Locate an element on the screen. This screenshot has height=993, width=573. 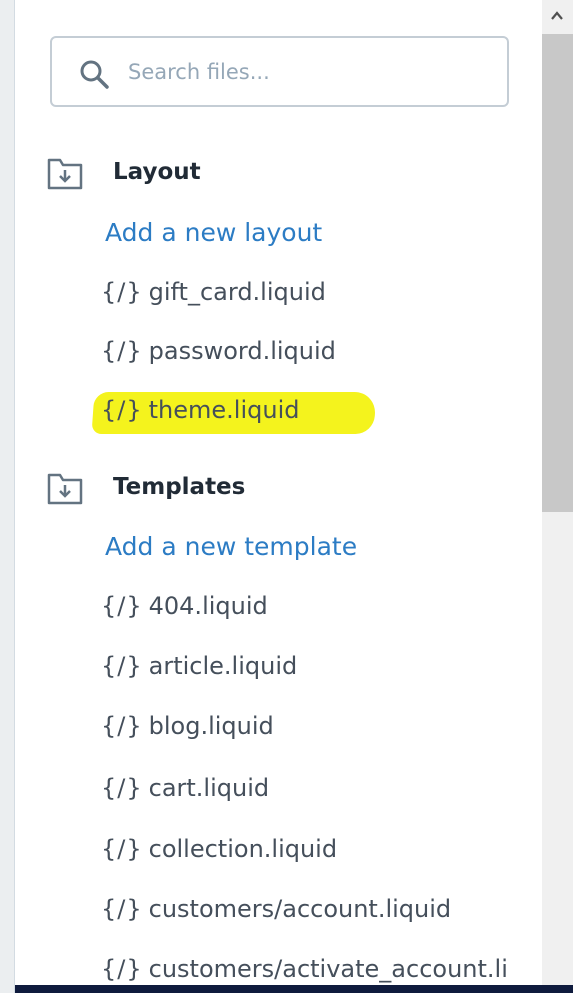
file-item: {/} article.liquid is located at coordinates (199, 672).